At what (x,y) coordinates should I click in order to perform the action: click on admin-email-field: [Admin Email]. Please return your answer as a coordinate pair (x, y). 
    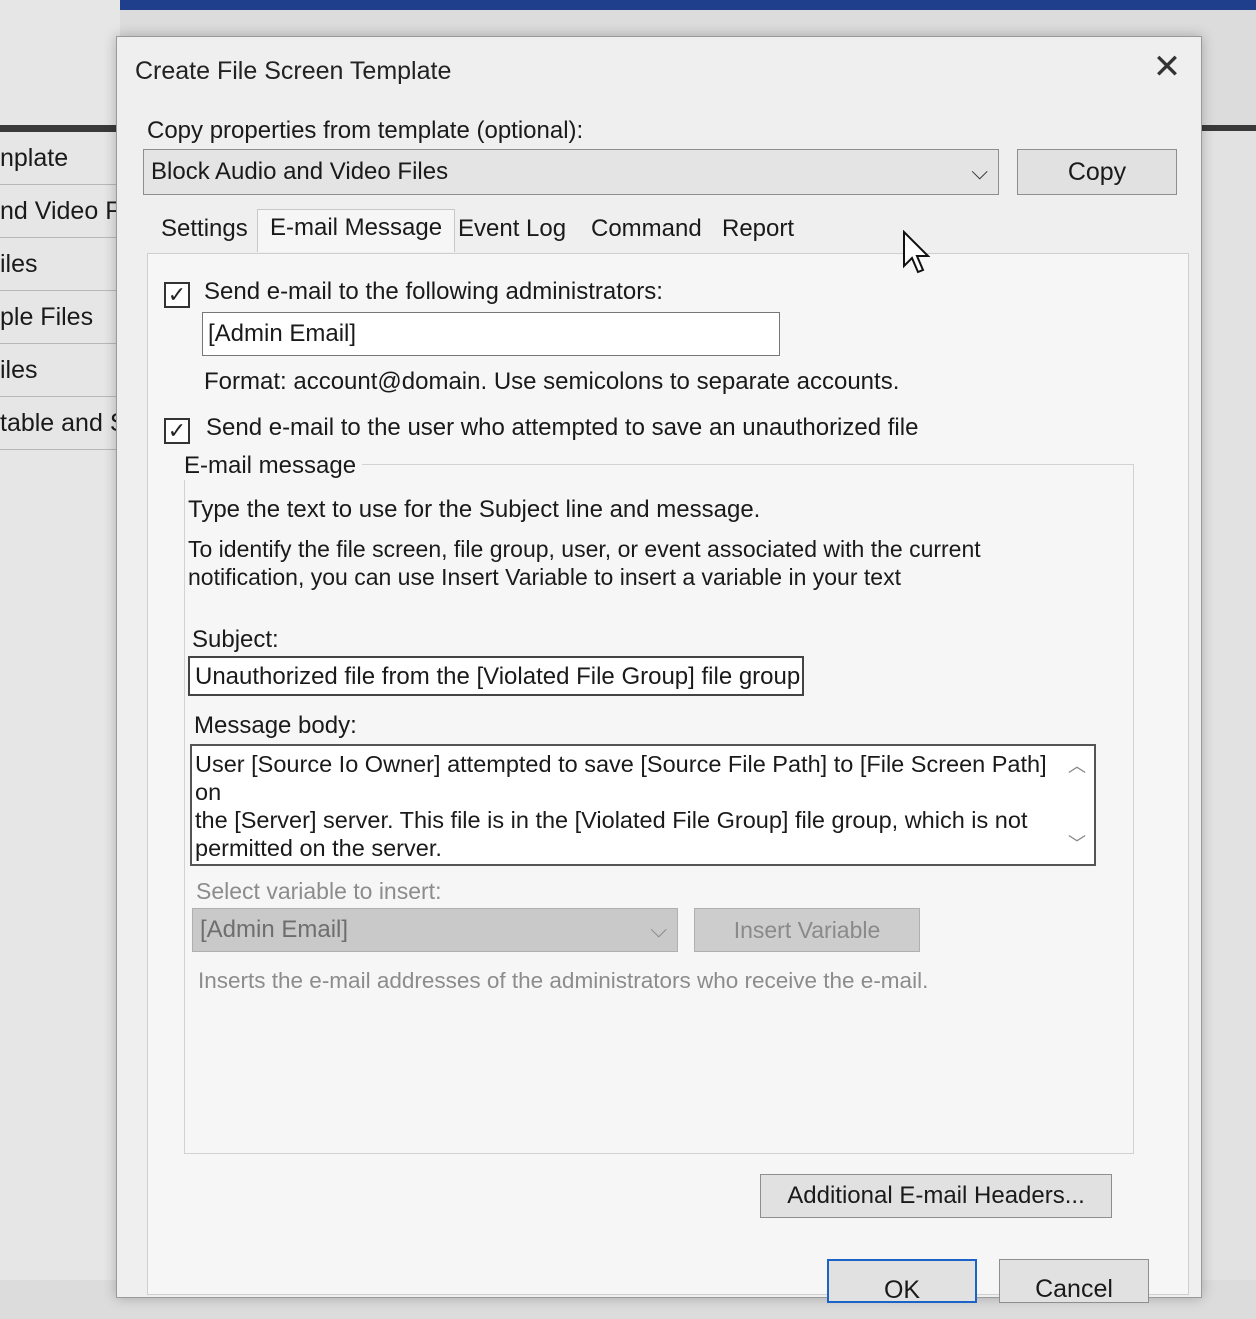
    Looking at the image, I should click on (491, 334).